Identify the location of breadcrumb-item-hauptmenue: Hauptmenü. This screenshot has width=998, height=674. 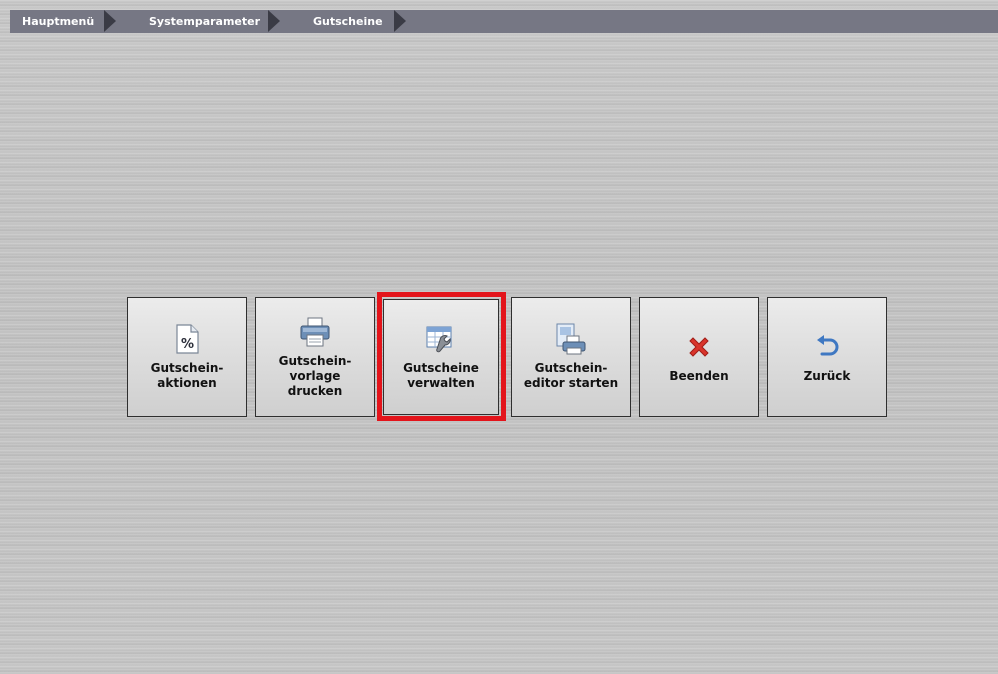
(63, 21).